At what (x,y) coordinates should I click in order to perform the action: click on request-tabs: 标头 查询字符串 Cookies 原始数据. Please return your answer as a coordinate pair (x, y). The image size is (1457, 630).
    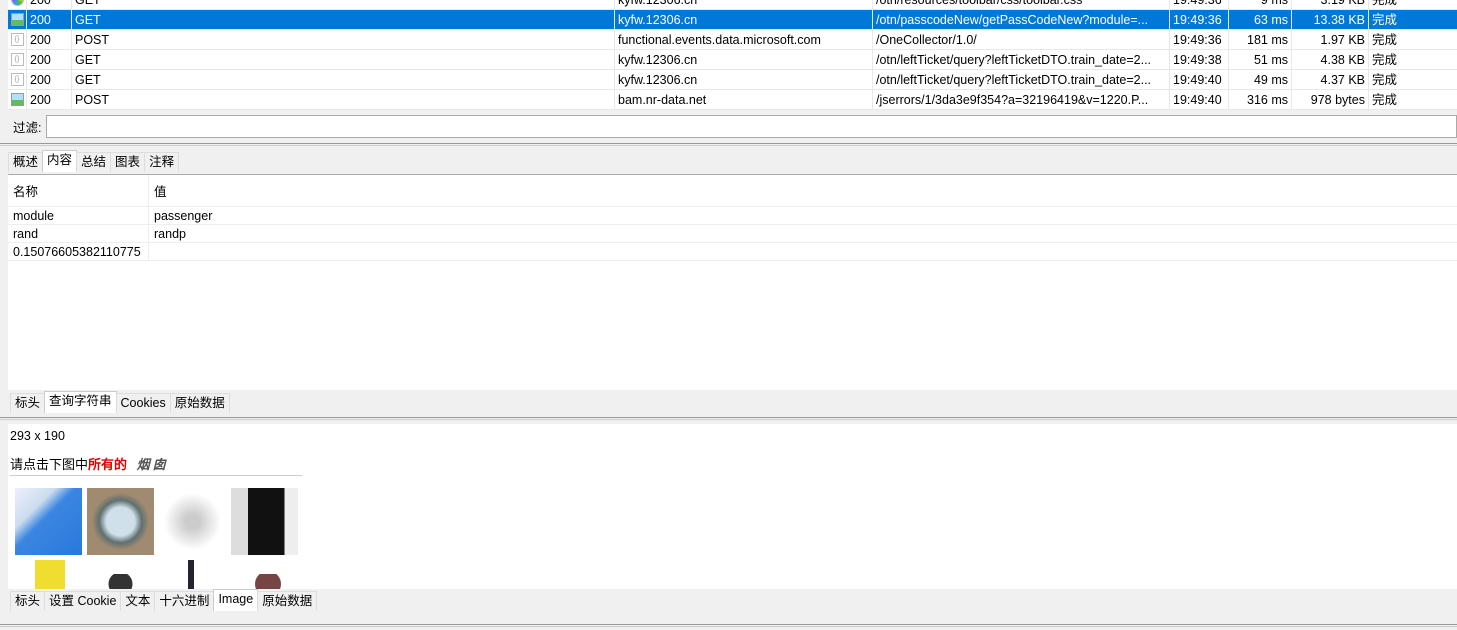
    Looking at the image, I should click on (120, 402).